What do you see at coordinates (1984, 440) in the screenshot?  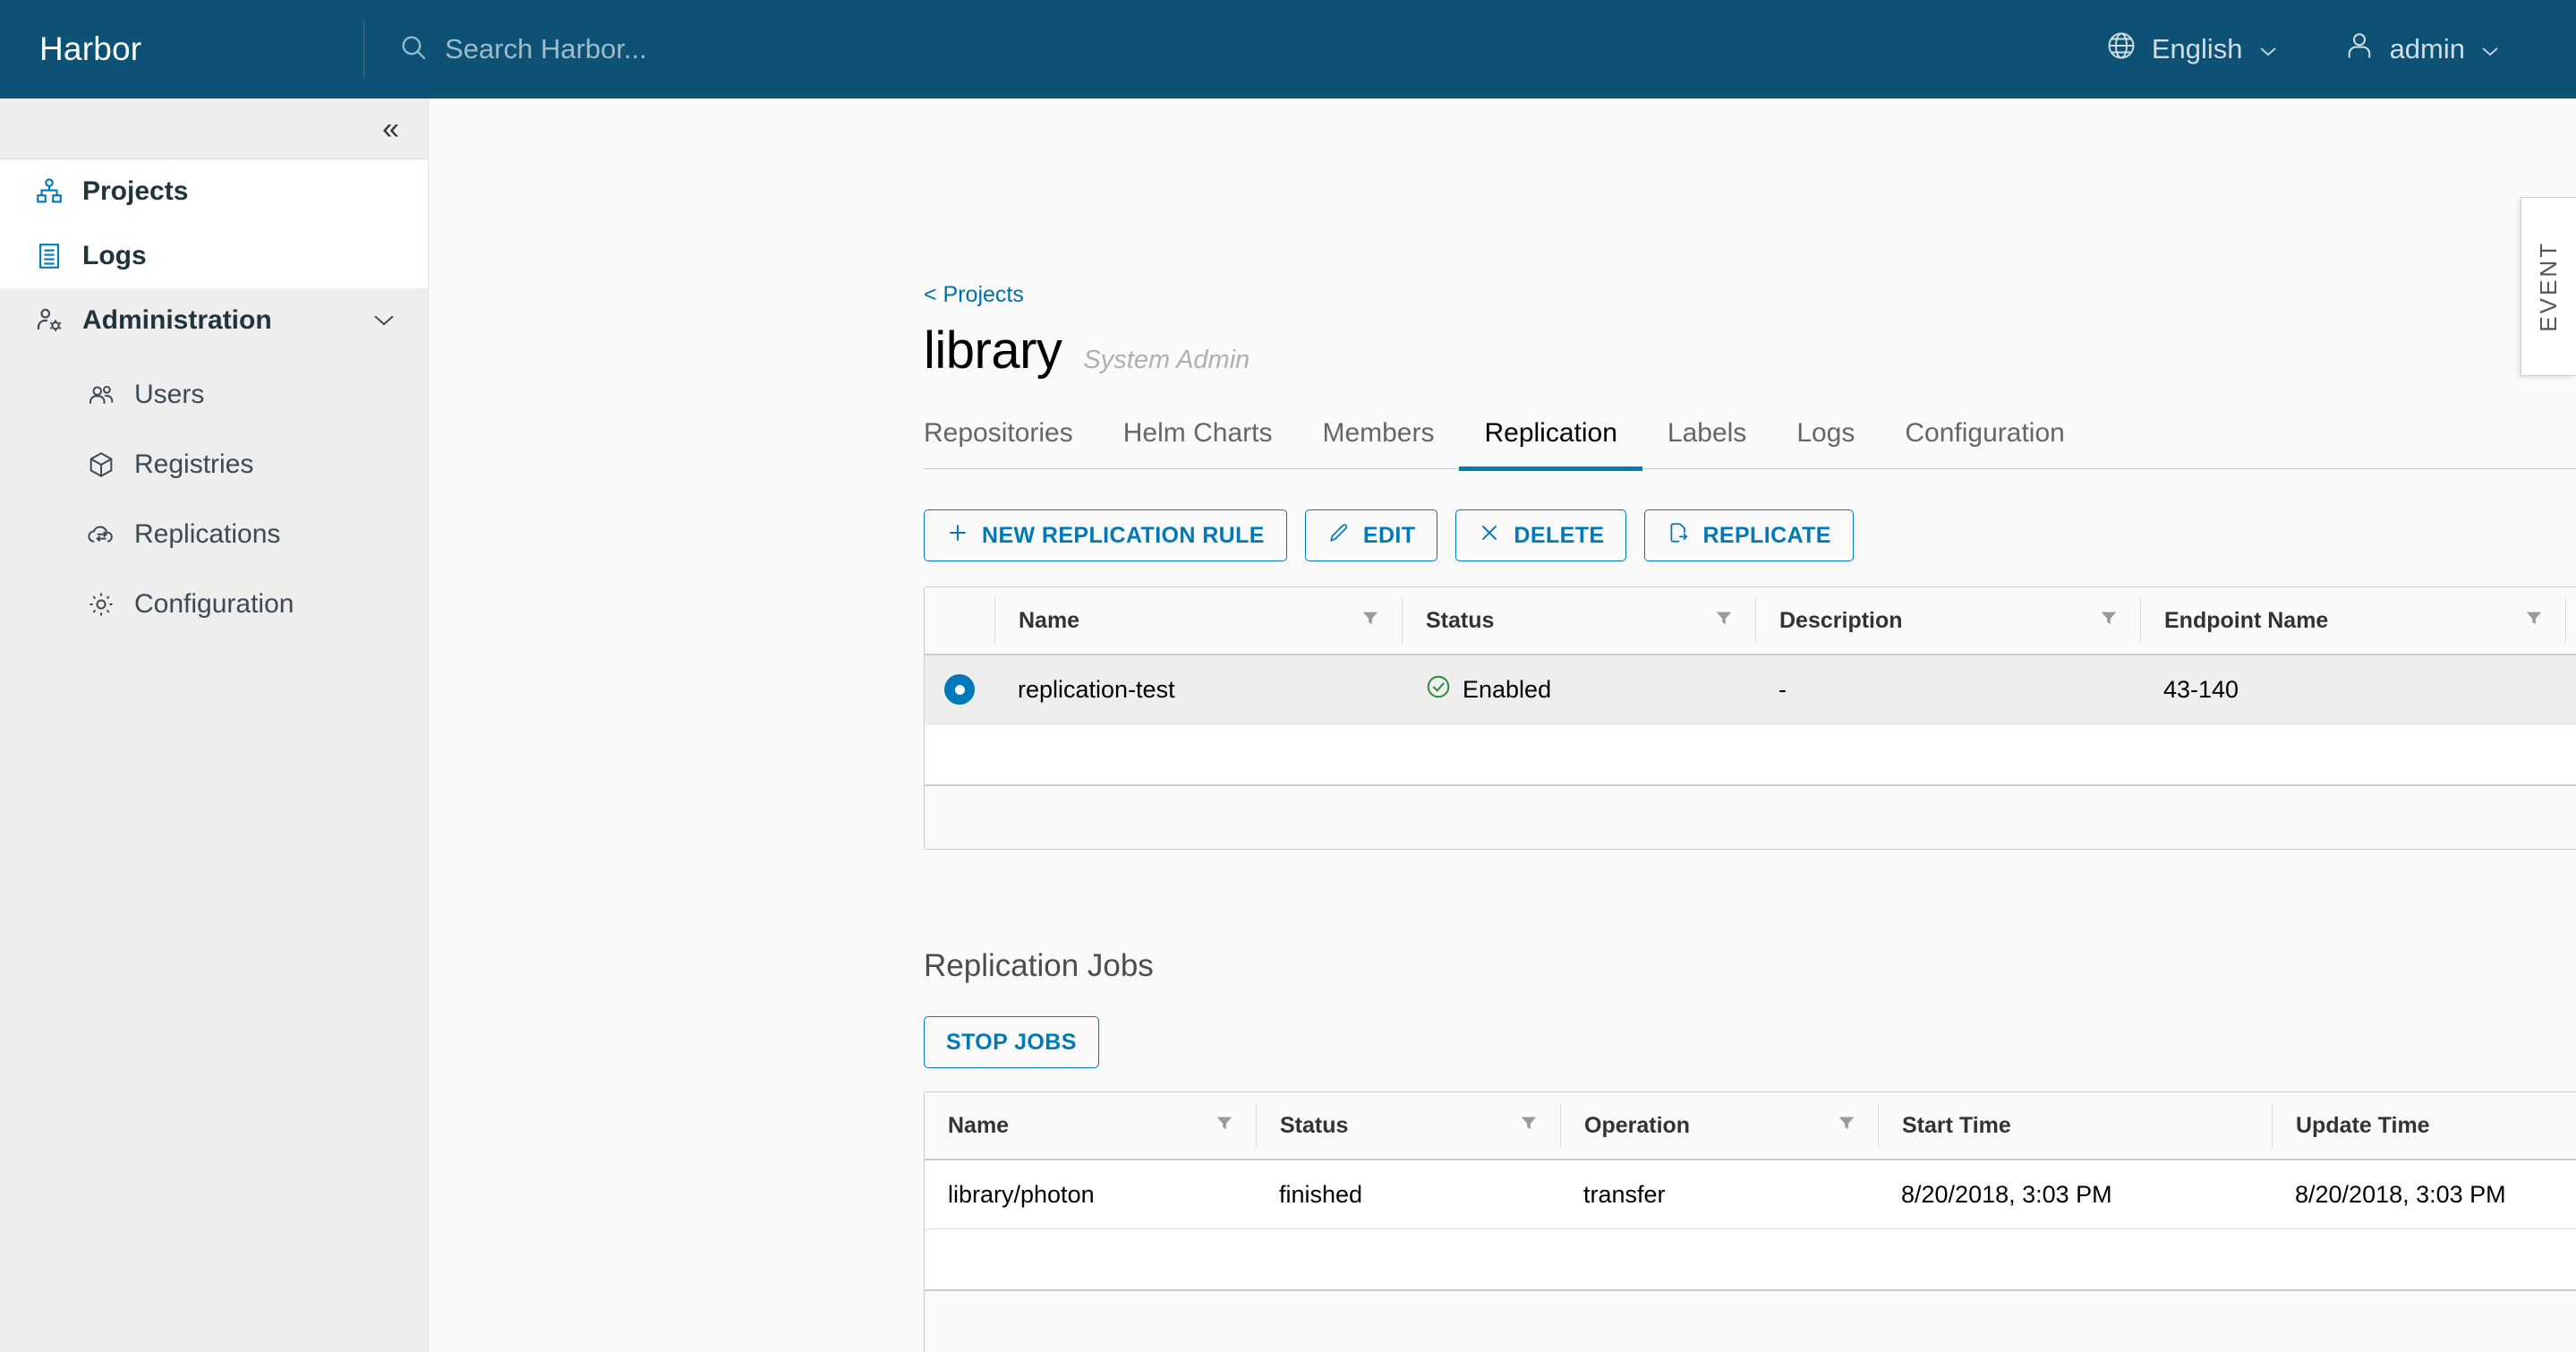 I see `tab-configuration: Configuration` at bounding box center [1984, 440].